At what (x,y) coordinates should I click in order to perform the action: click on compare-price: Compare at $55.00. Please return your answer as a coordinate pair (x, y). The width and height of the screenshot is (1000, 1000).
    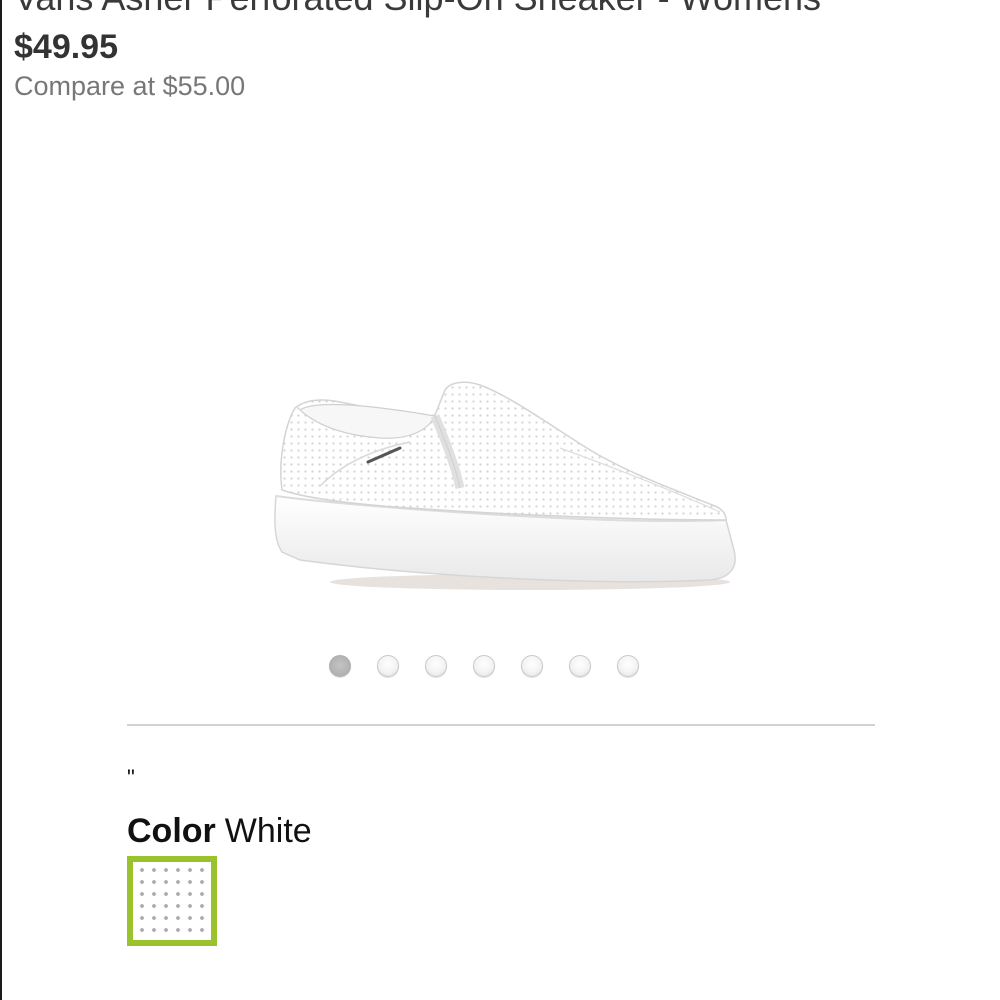
    Looking at the image, I should click on (129, 86).